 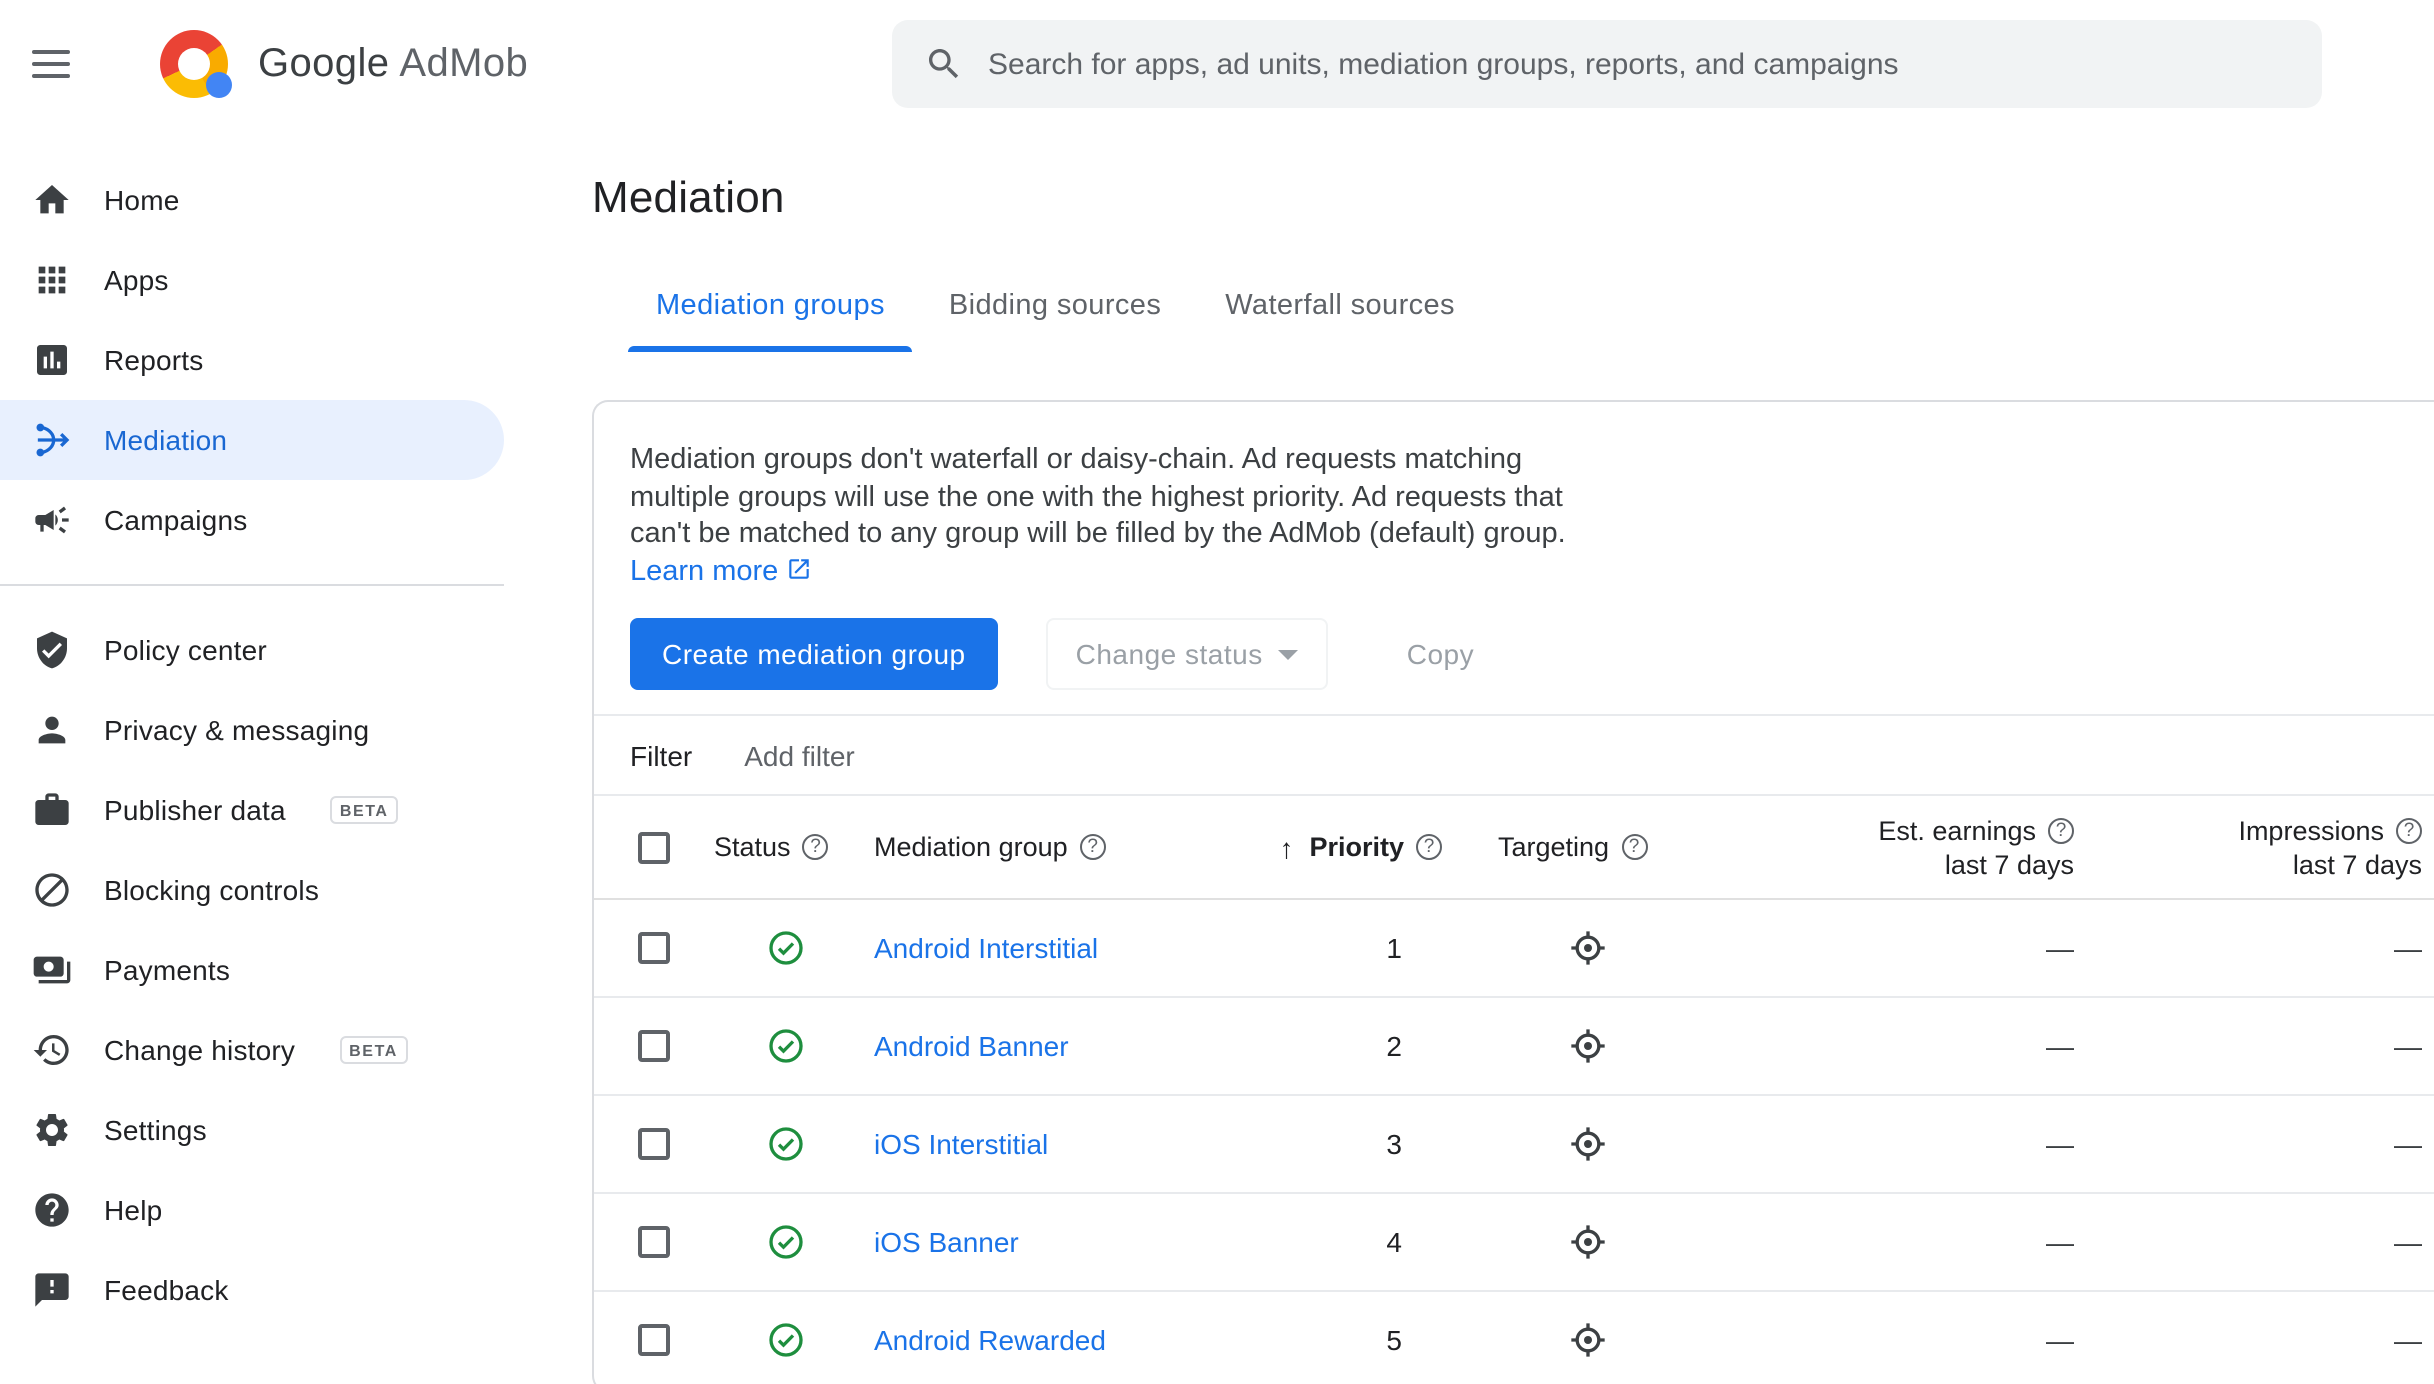 I want to click on tab-waterfall-sources: Waterfall sources, so click(x=1340, y=306).